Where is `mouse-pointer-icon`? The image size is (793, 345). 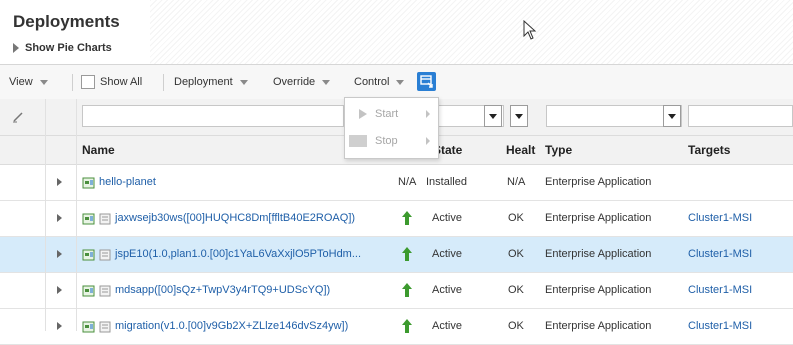 mouse-pointer-icon is located at coordinates (530, 30).